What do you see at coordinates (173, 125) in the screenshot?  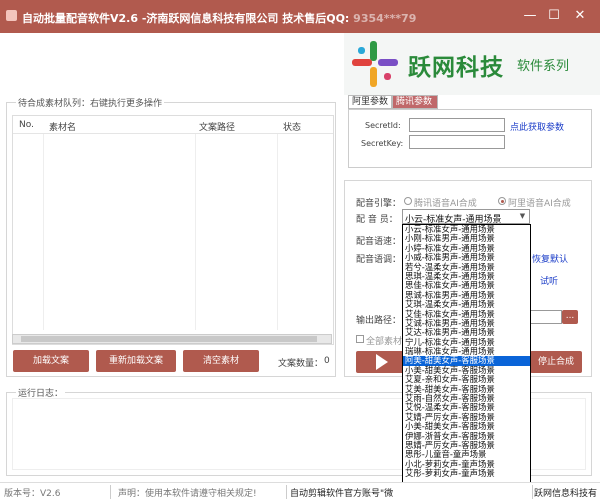 I see `table-header: No. 素材名 文案路径 状态` at bounding box center [173, 125].